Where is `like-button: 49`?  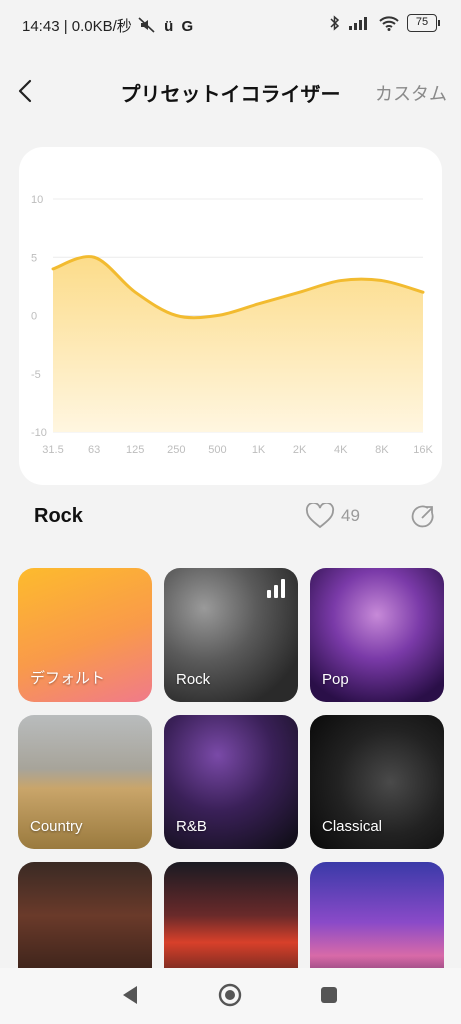
like-button: 49 is located at coordinates (332, 516).